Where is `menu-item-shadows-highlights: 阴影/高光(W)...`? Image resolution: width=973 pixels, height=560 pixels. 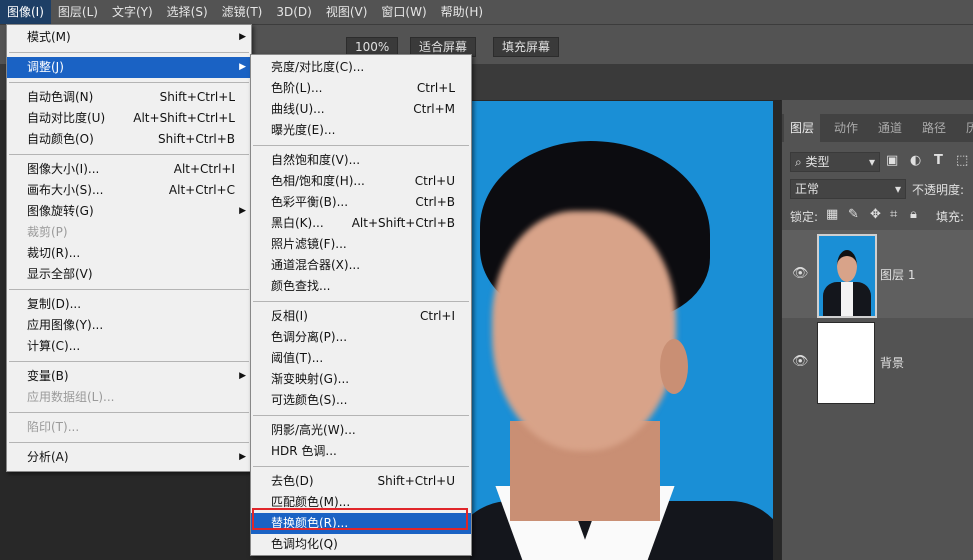 menu-item-shadows-highlights: 阴影/高光(W)... is located at coordinates (361, 430).